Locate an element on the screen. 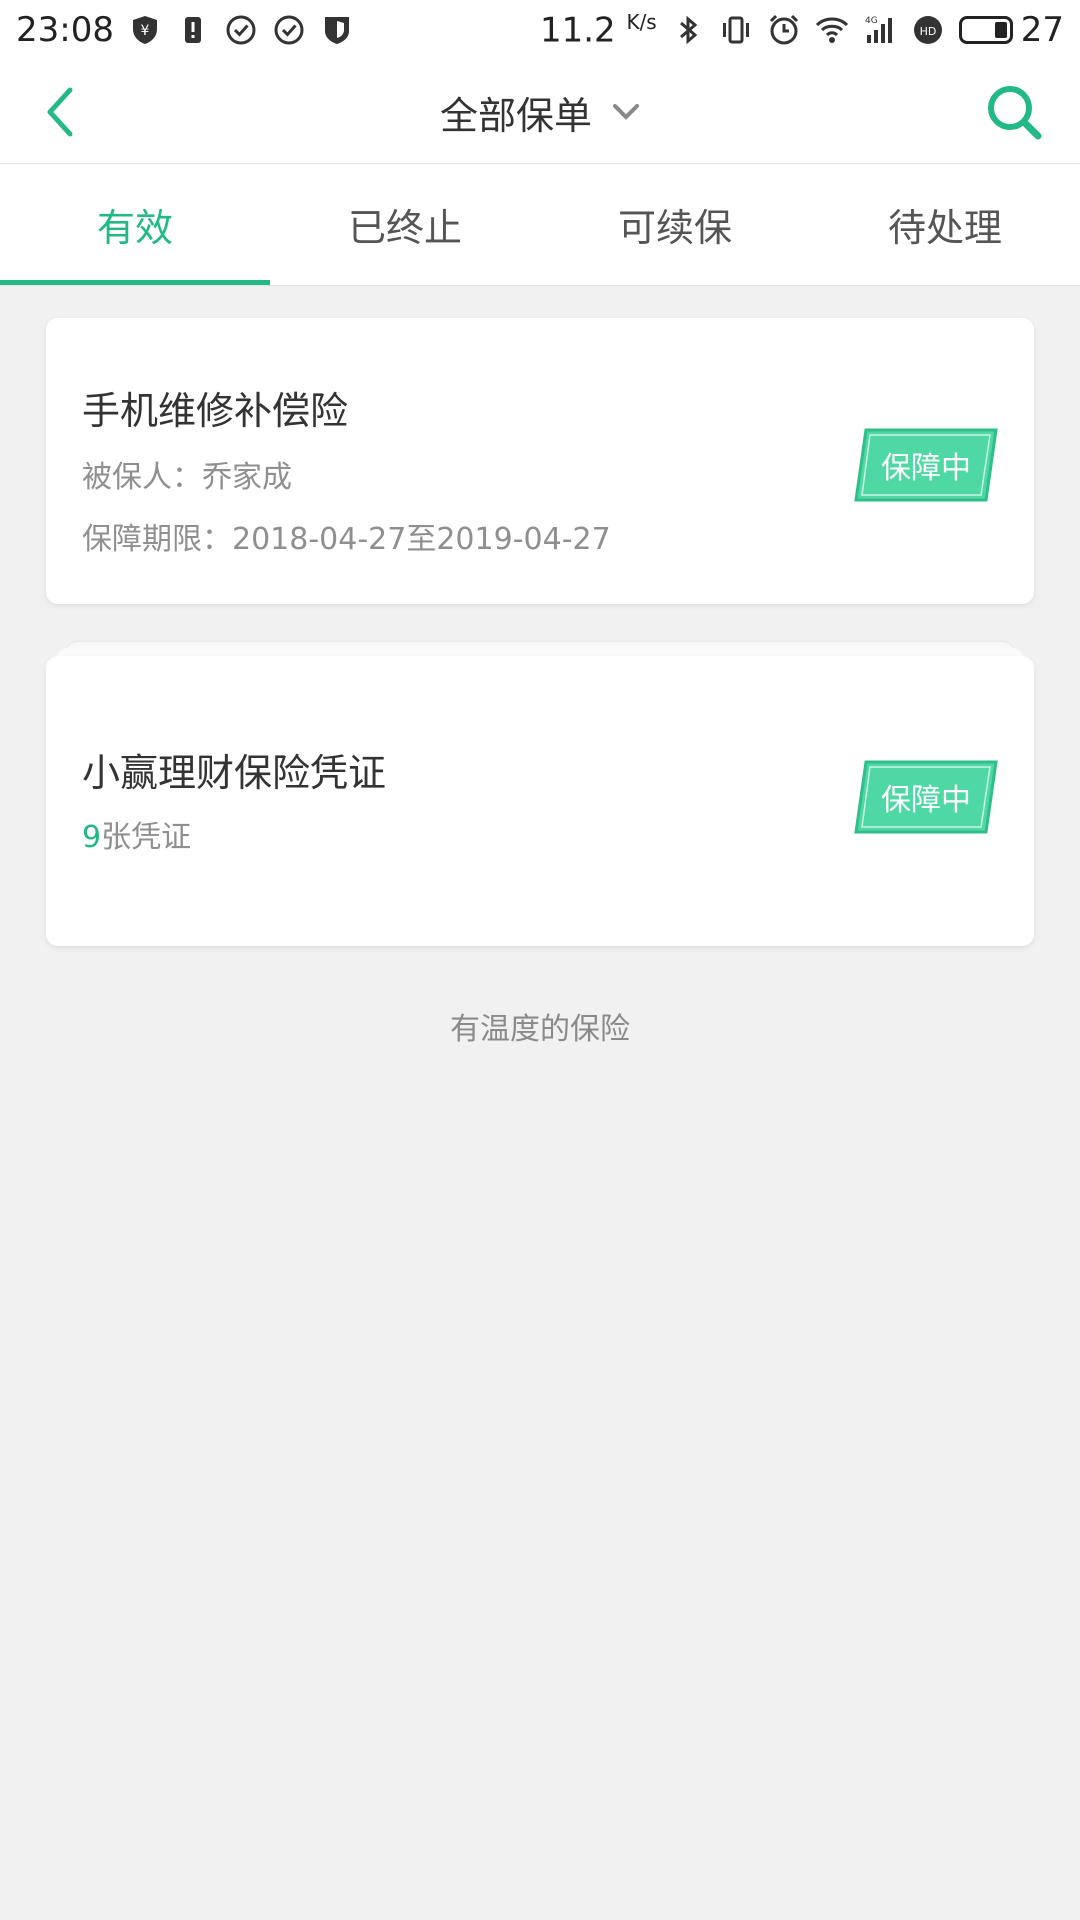 Image resolution: width=1080 pixels, height=1920 pixels. policy-card: 小赢理财保险凭证 9张凭证 保障中 is located at coordinates (540, 801).